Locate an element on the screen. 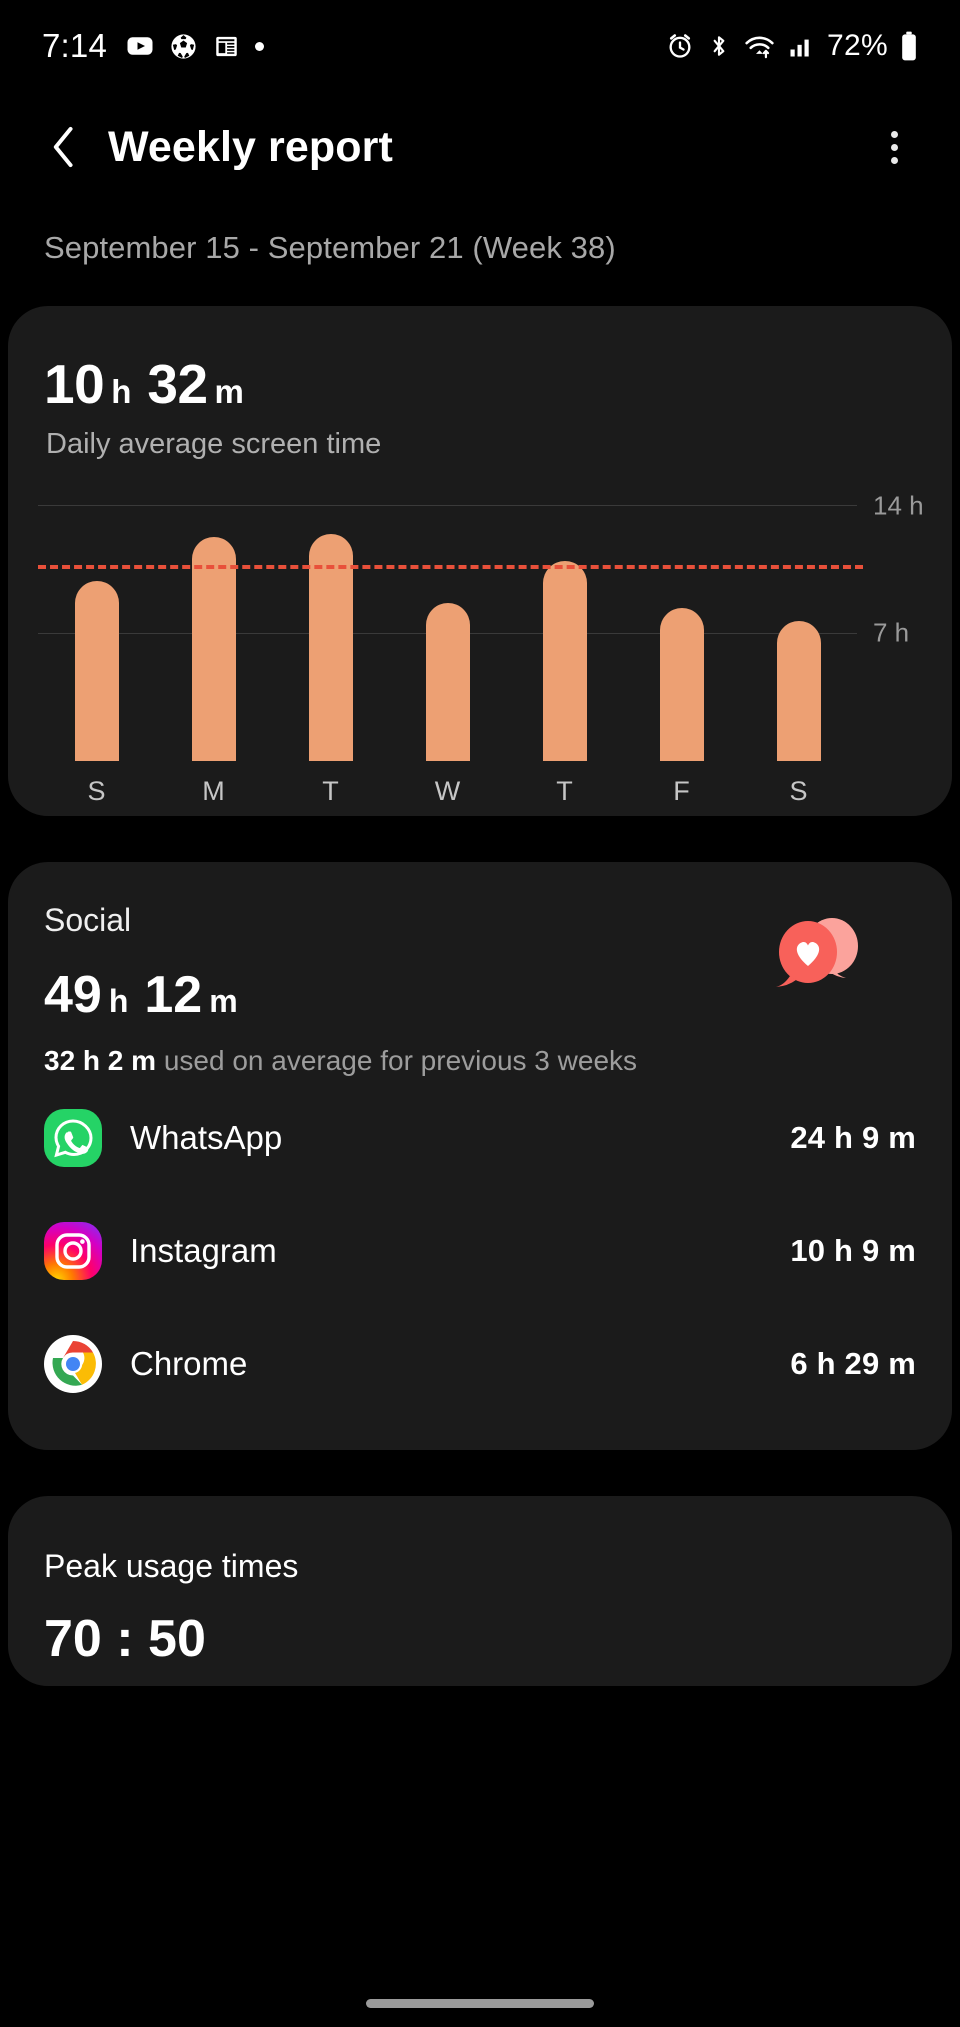  back-button is located at coordinates (64, 147).